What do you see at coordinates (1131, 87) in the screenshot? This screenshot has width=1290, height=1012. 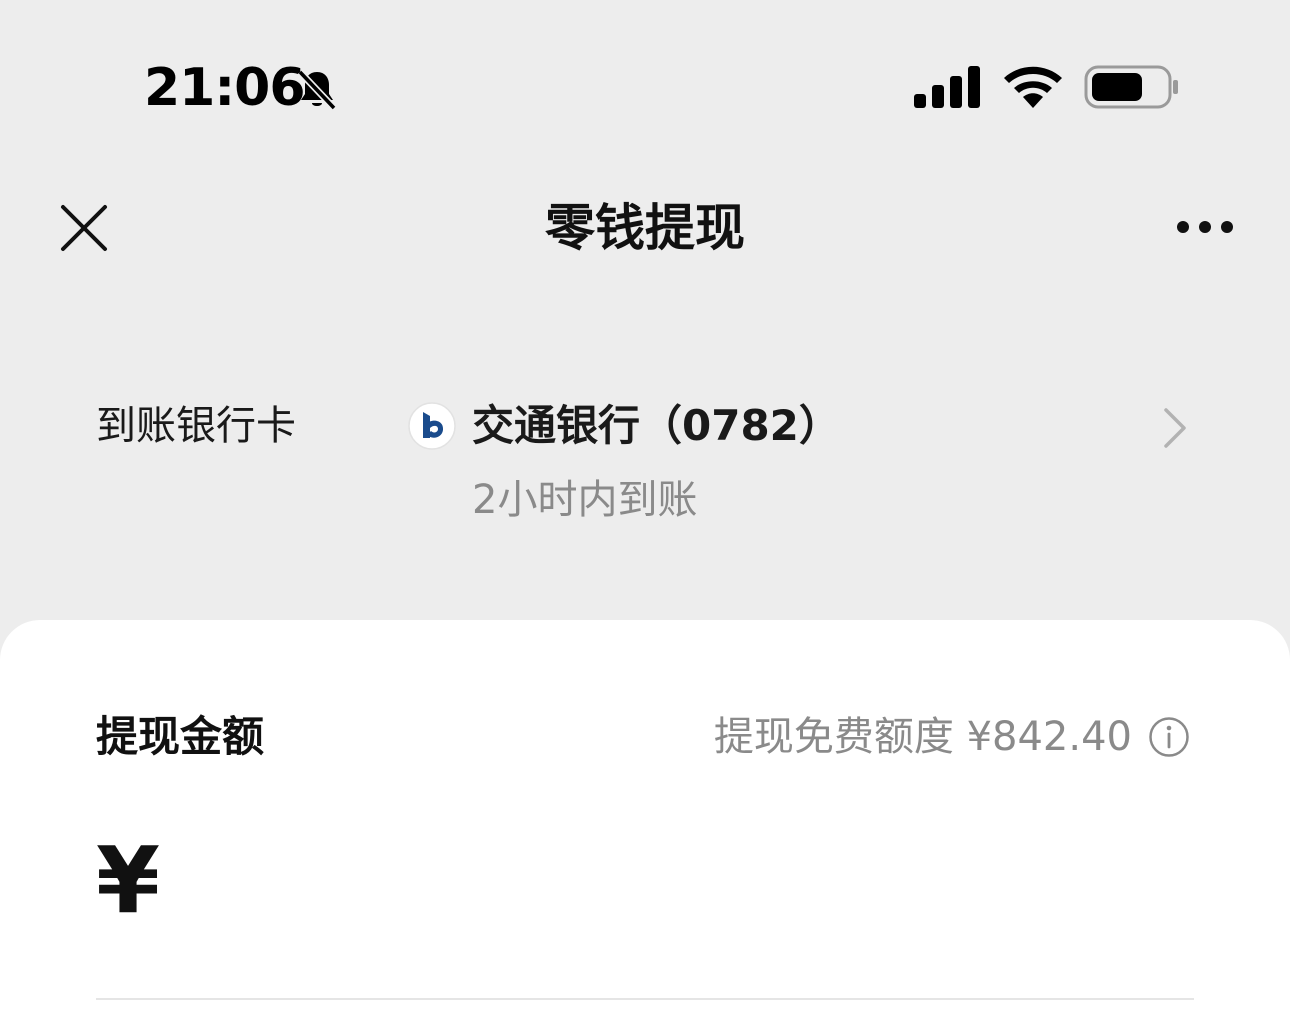 I see `battery-icon` at bounding box center [1131, 87].